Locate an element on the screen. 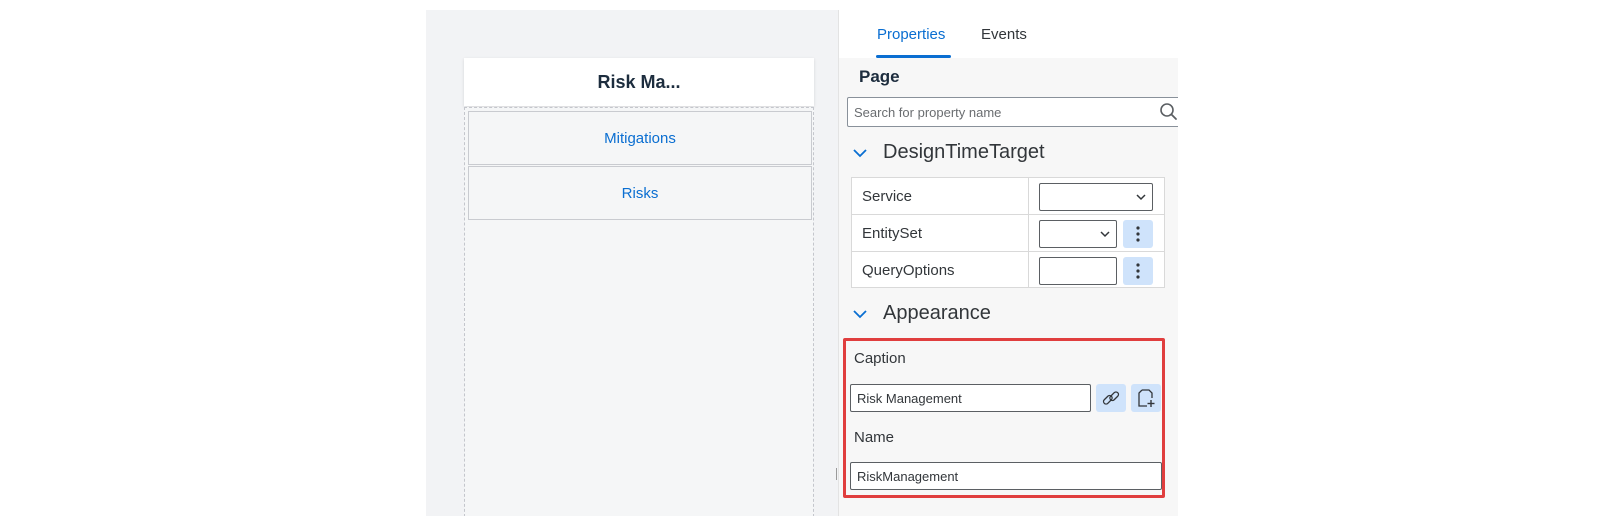 The image size is (1600, 526). section-title: Page is located at coordinates (879, 76).